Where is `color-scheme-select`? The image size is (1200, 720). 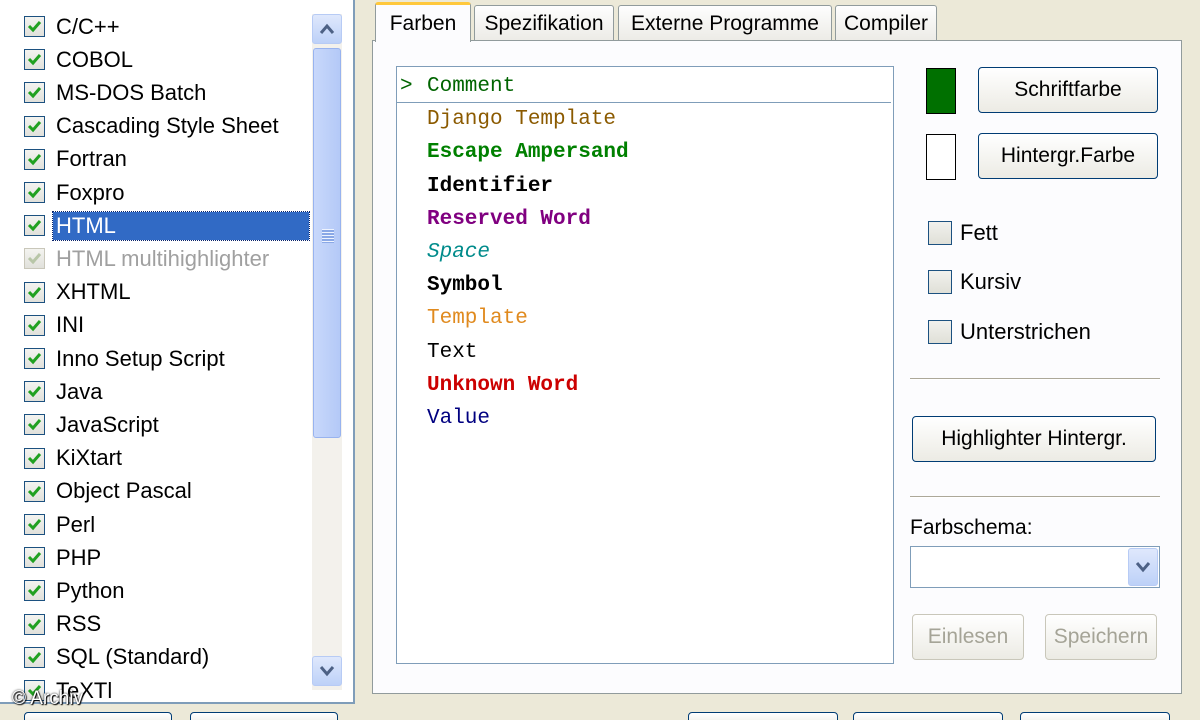 color-scheme-select is located at coordinates (1035, 567).